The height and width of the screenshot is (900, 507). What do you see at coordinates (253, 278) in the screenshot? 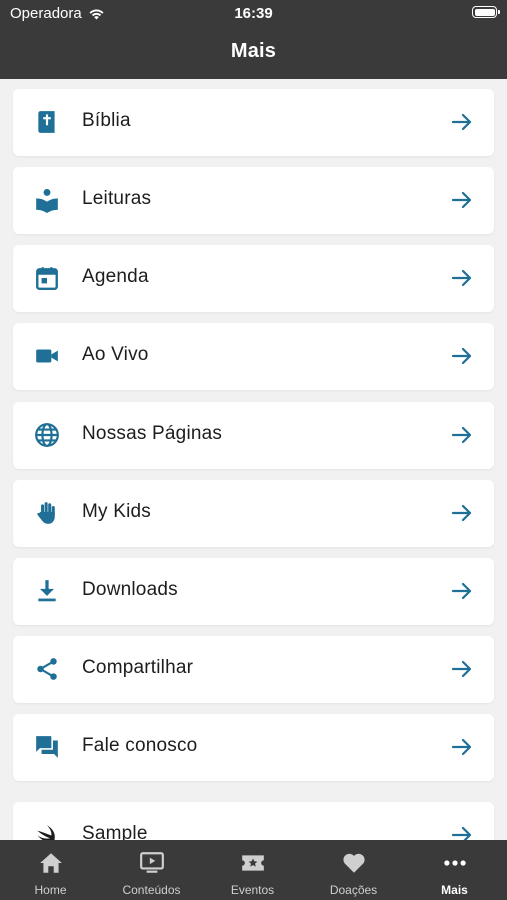
I see `menu-item-agenda: Agenda` at bounding box center [253, 278].